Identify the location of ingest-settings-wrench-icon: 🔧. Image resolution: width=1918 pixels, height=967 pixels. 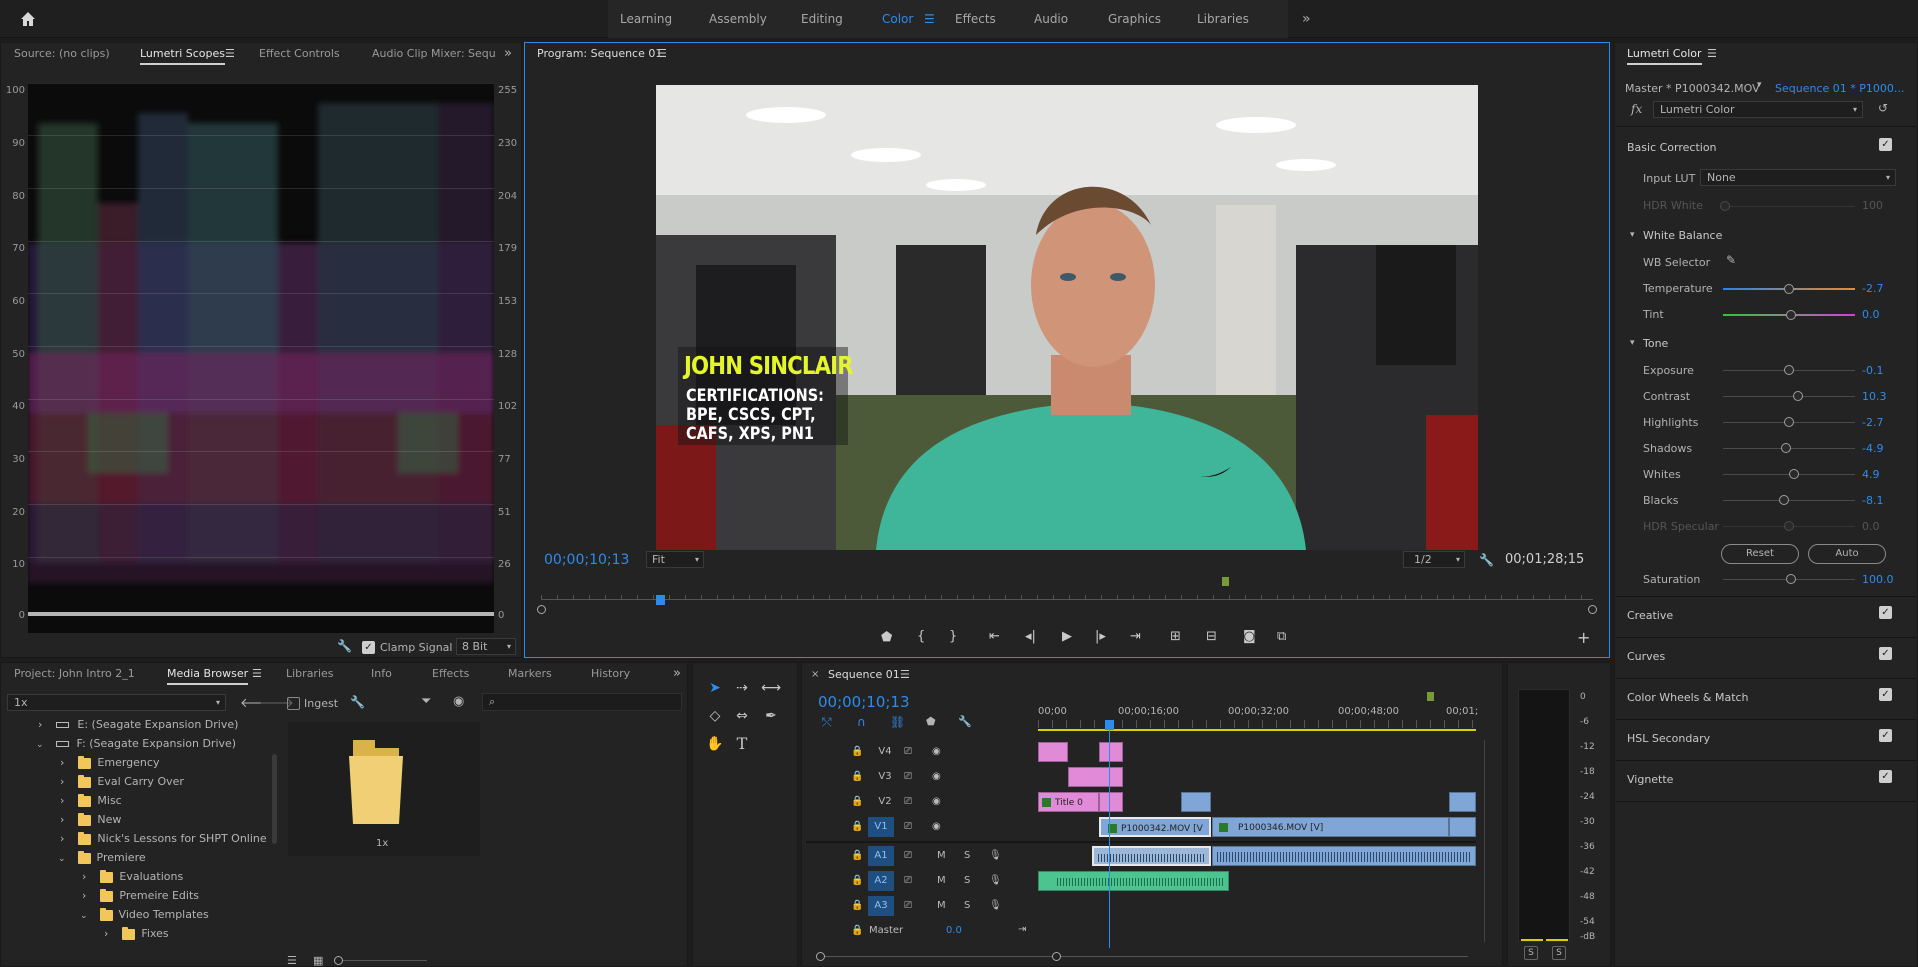
(357, 702).